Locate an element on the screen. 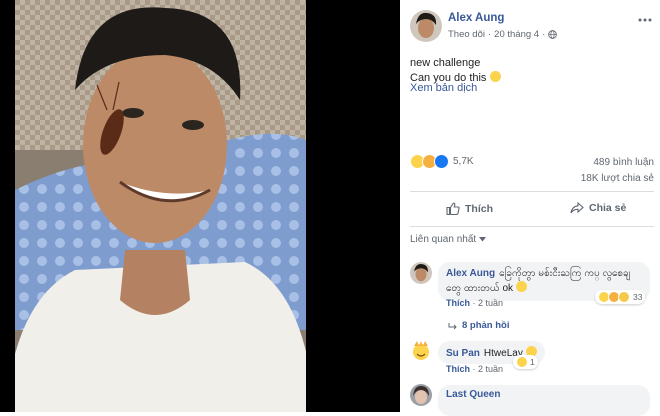  shares-count: 18K lượt chia sẻ is located at coordinates (617, 178).